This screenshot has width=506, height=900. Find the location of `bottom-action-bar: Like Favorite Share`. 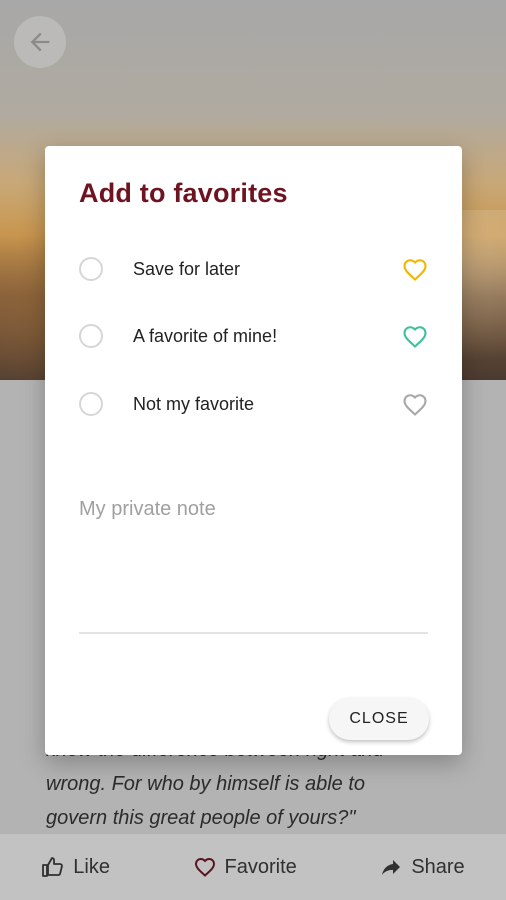

bottom-action-bar: Like Favorite Share is located at coordinates (253, 867).